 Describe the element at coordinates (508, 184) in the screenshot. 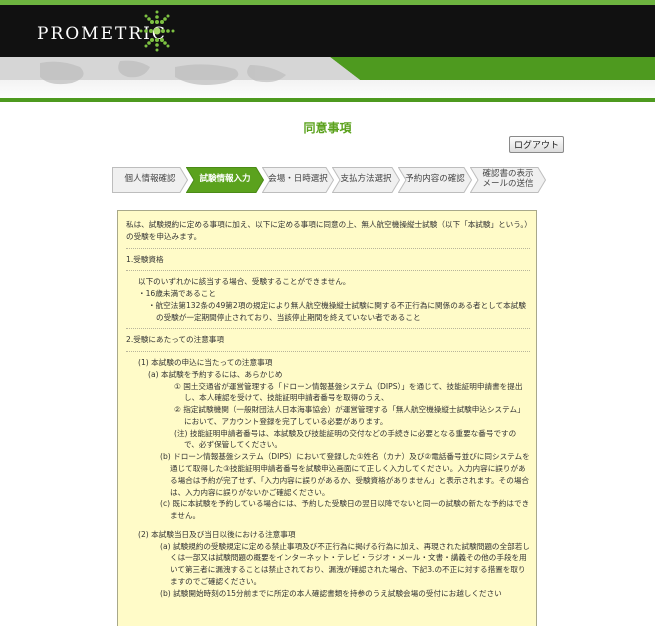

I see `step-label-line2: メールの送信` at that location.